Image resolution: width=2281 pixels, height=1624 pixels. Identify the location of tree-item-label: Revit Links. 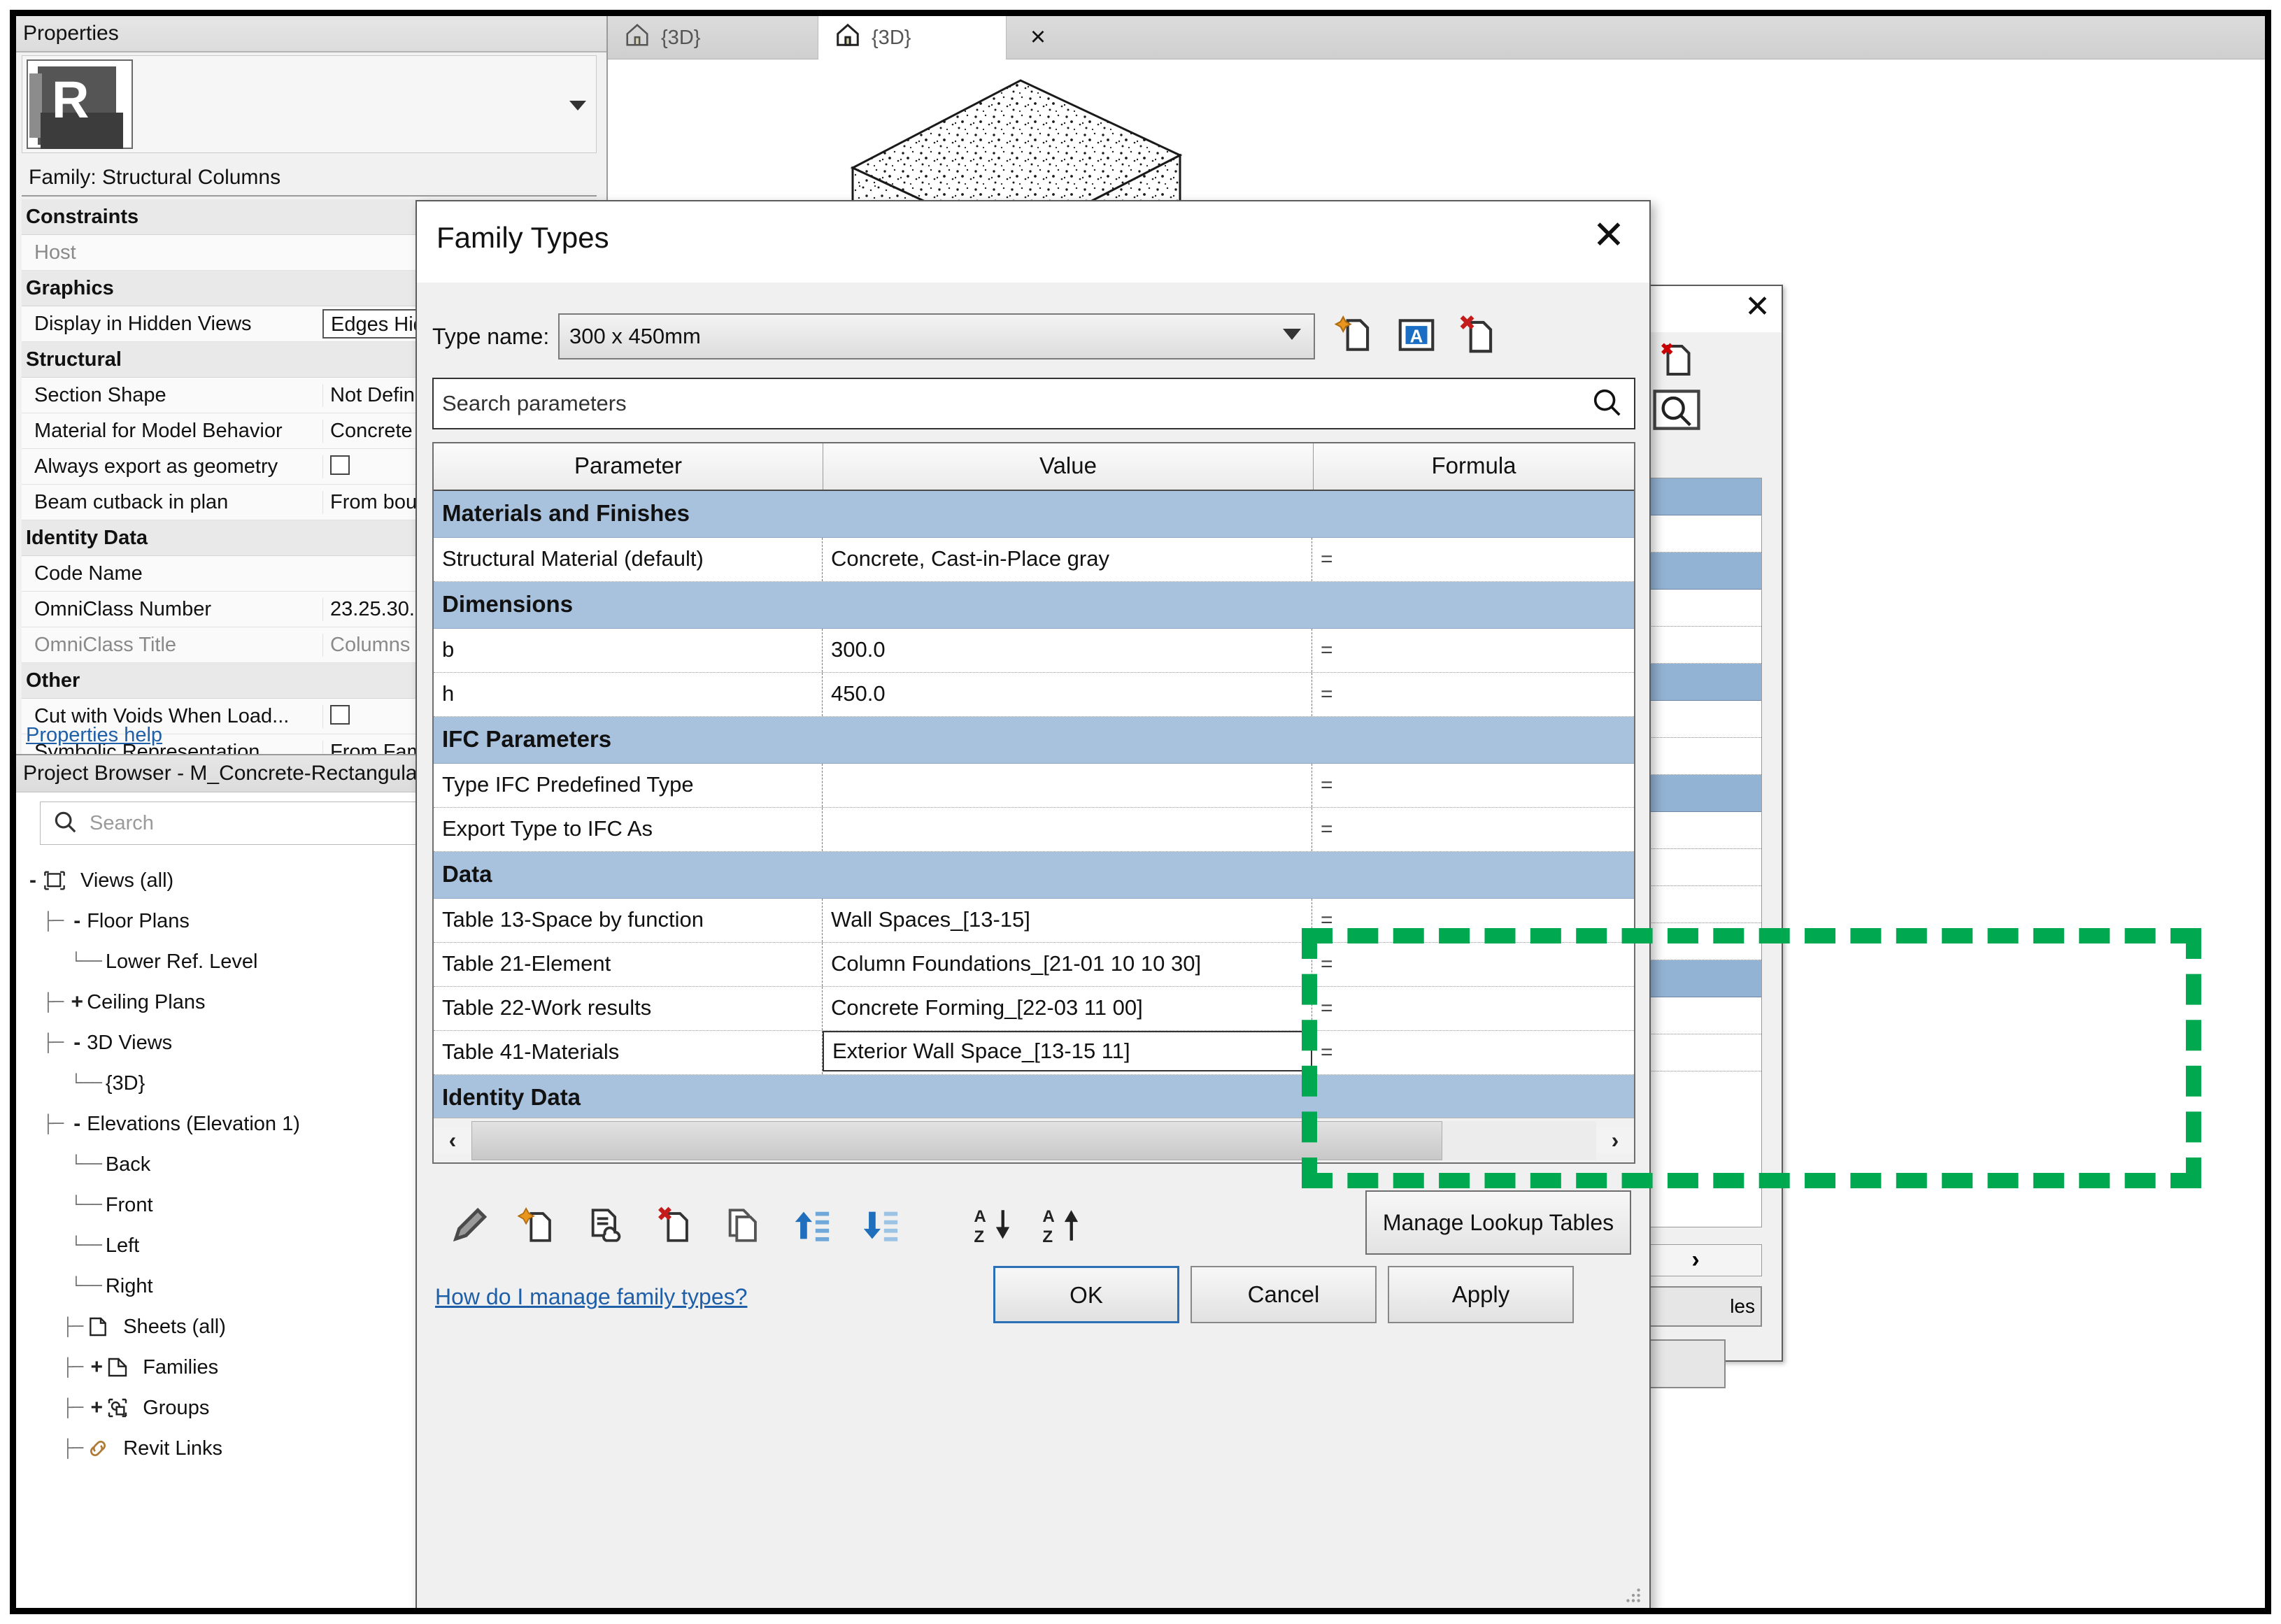
(173, 1448).